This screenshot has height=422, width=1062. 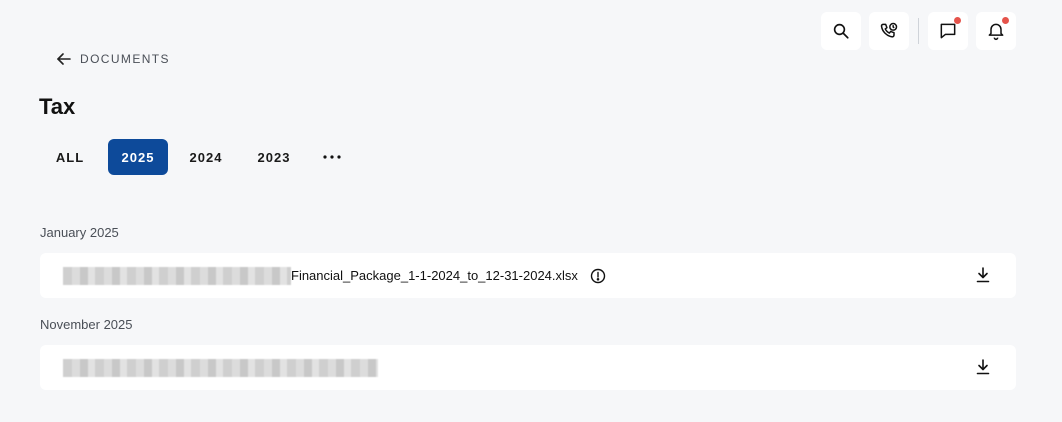 I want to click on chat-icon, so click(x=948, y=31).